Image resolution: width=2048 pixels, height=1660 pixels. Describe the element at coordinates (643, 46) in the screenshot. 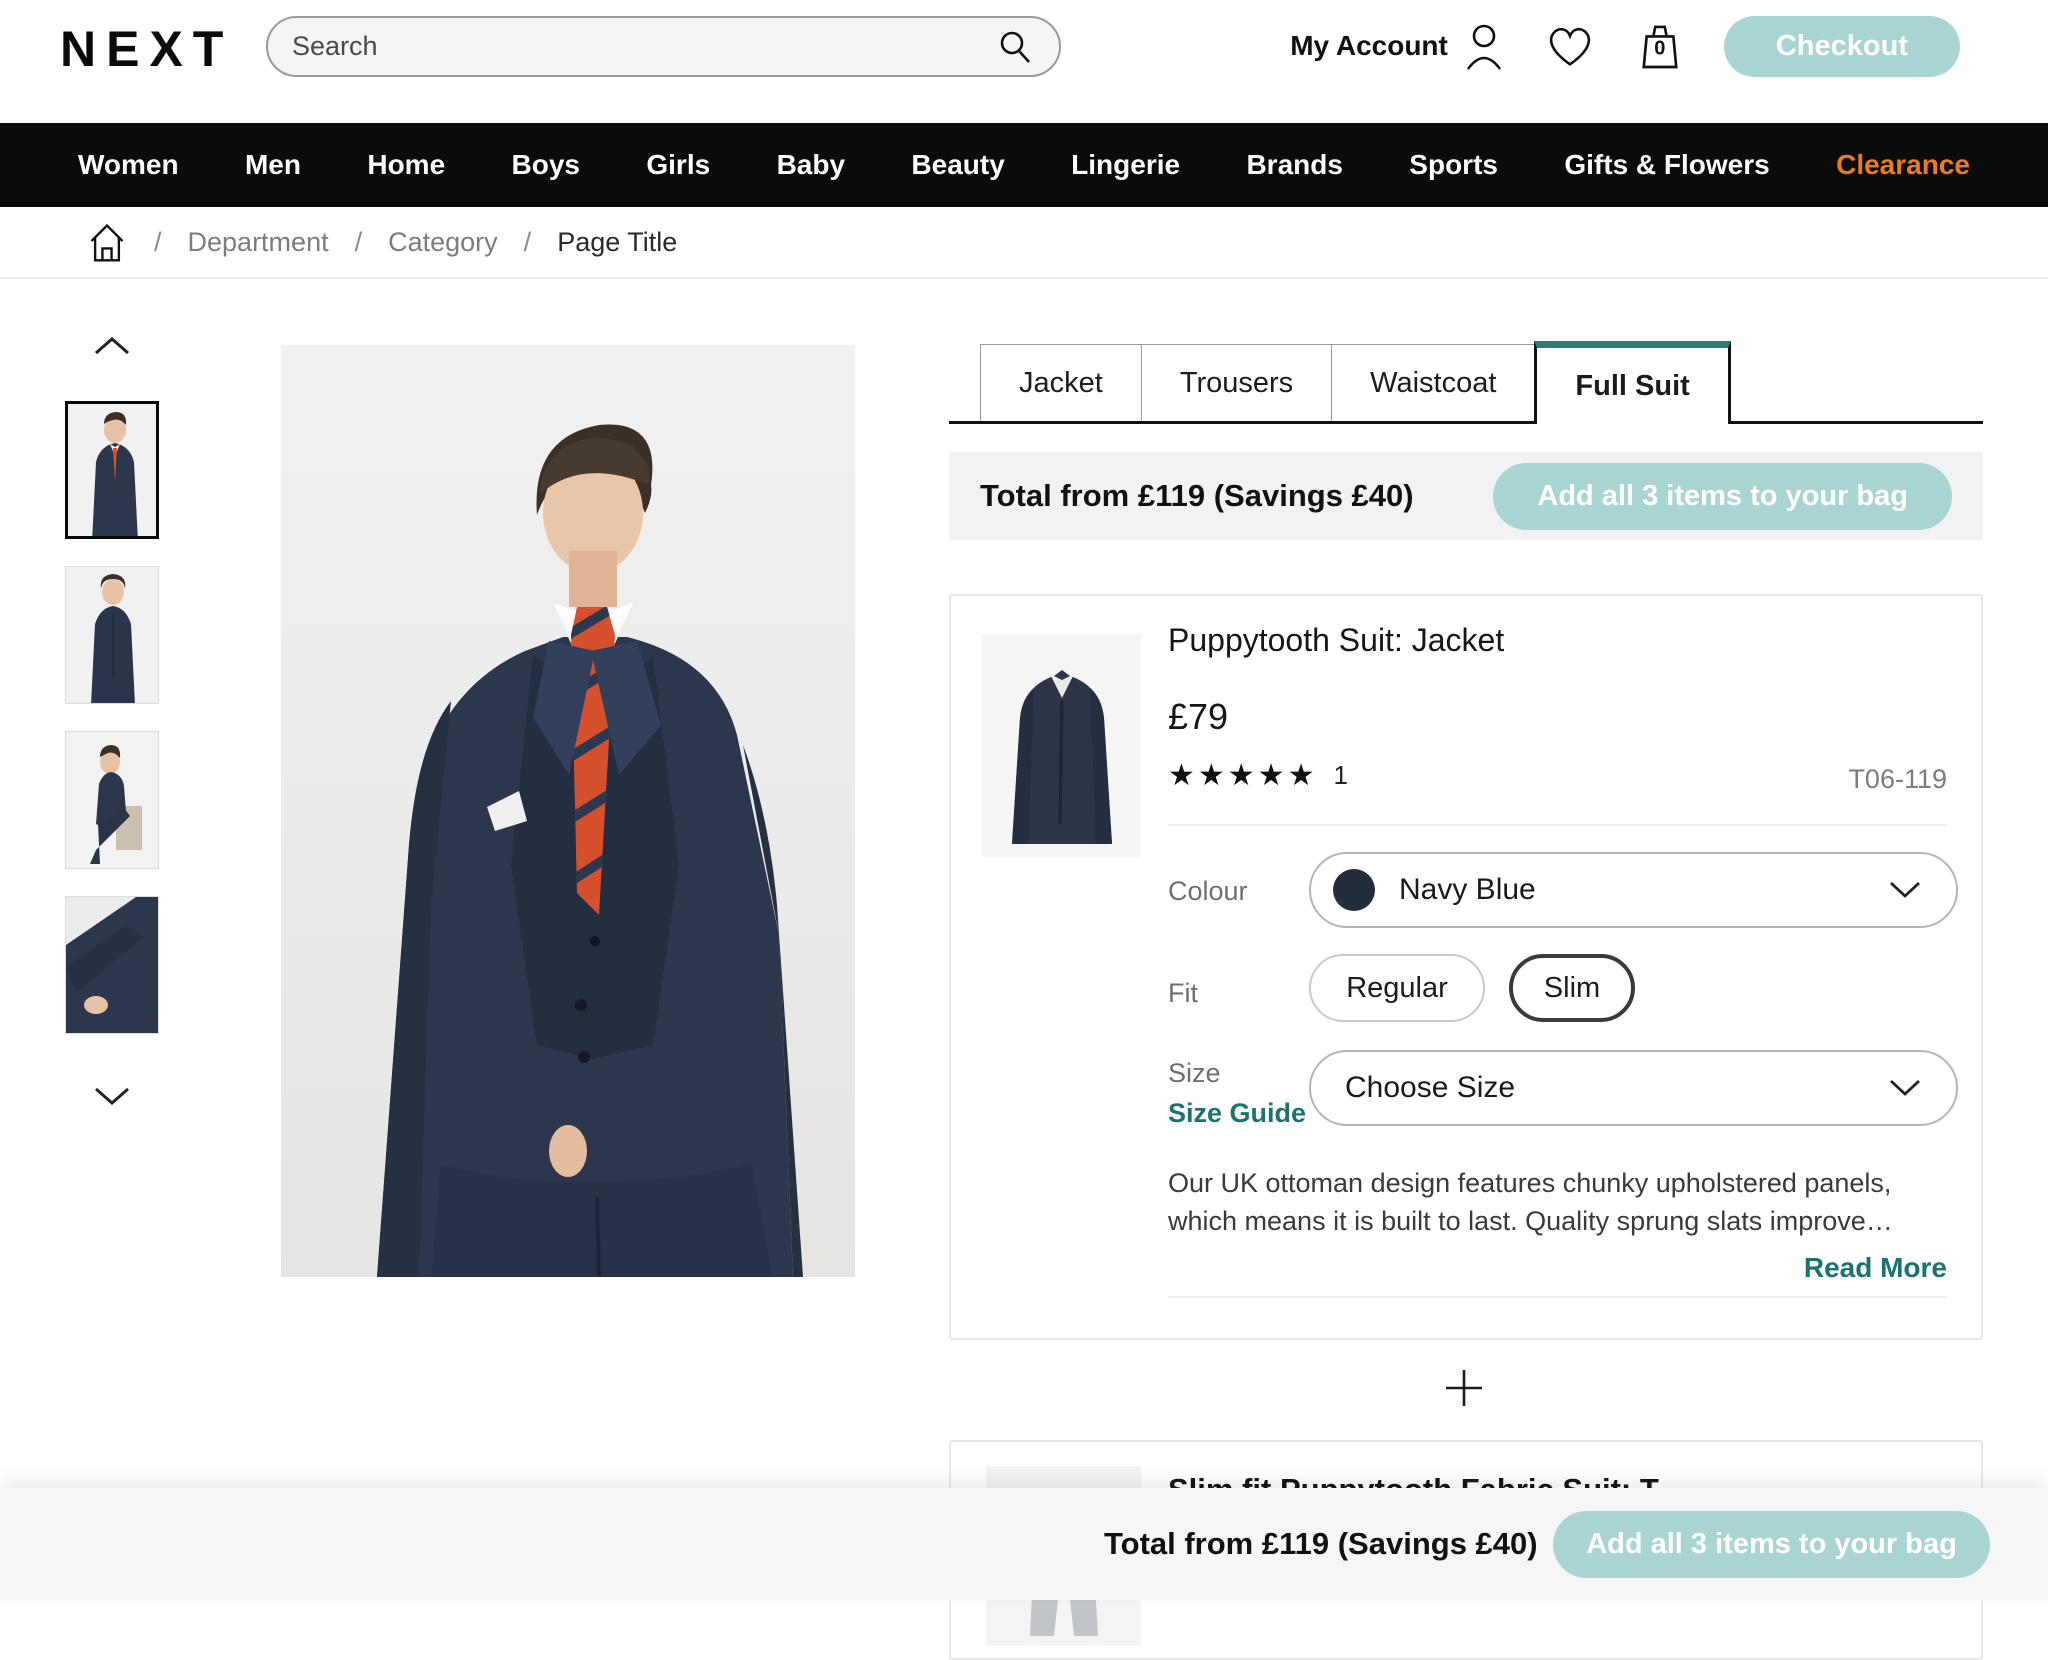

I see `search-input` at that location.